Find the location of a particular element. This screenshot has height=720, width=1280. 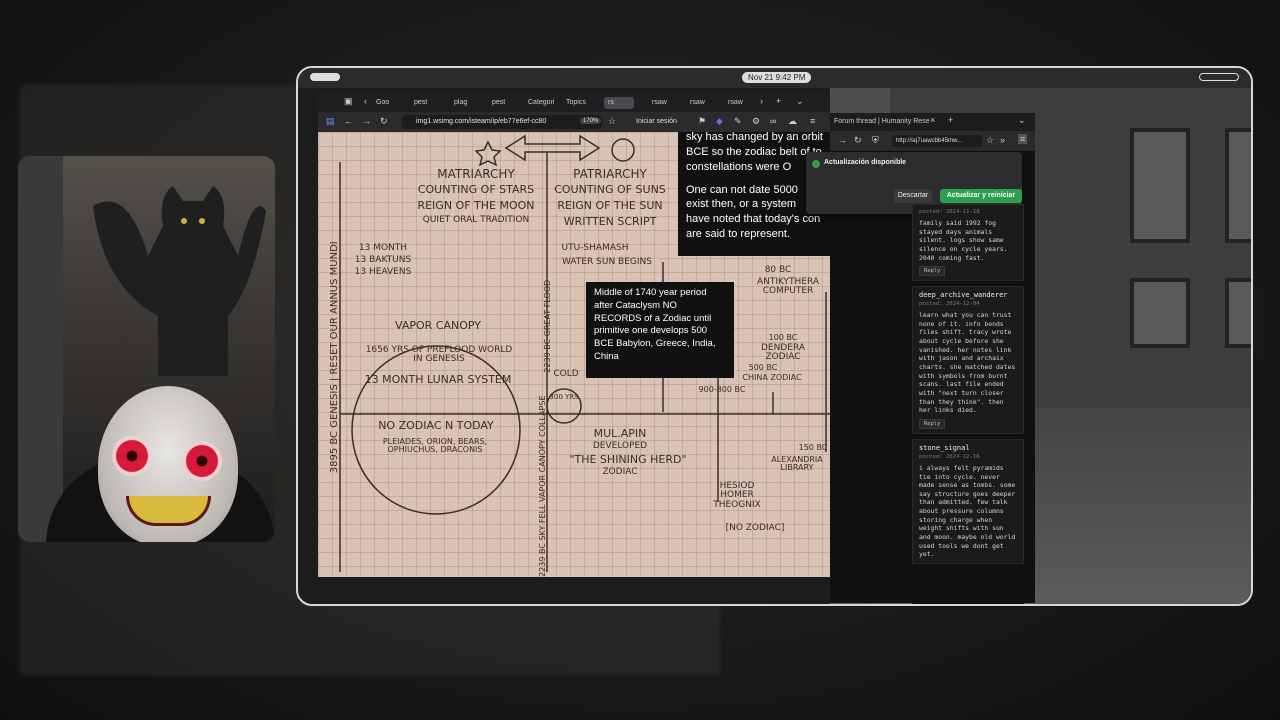

diagram-matriarchy: Matriarchy is located at coordinates (476, 174).